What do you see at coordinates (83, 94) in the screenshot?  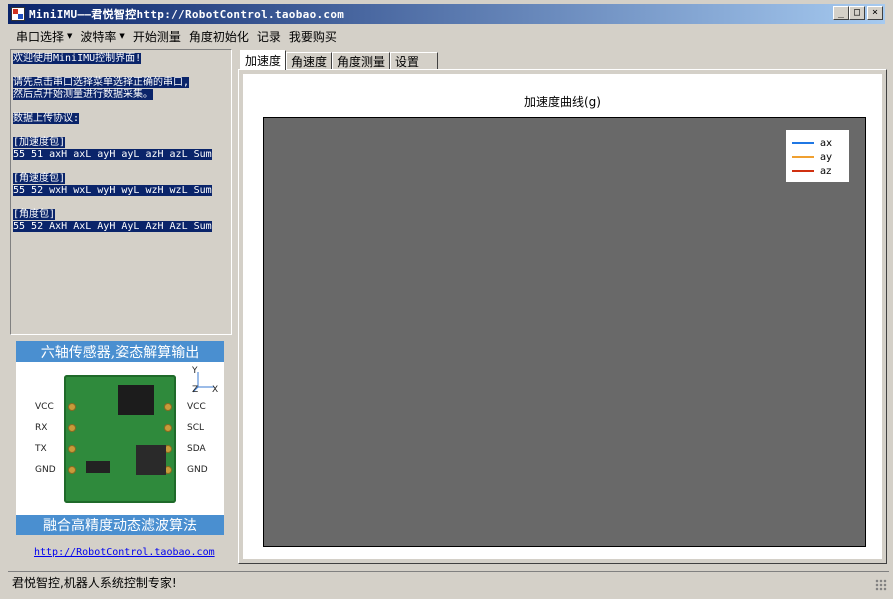 I see `instruction-line-2: 然后点开始测量进行数据采集。` at bounding box center [83, 94].